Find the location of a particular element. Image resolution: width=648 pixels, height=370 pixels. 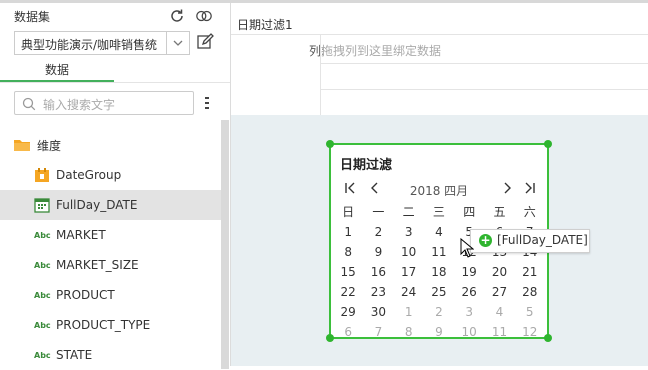

calendar-day: 28 is located at coordinates (530, 292).